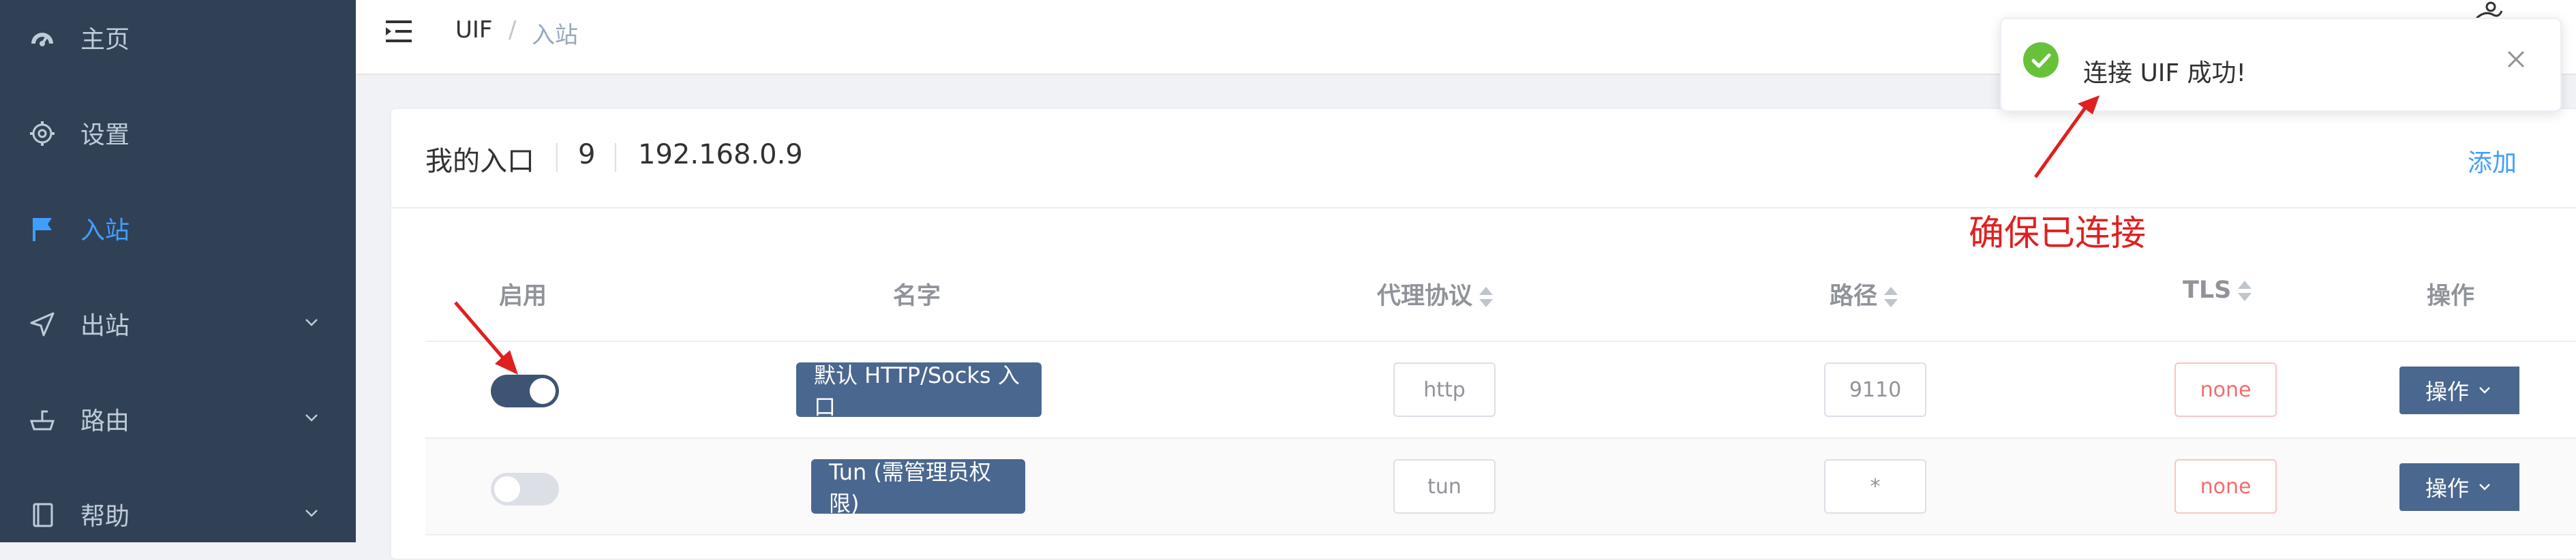 Image resolution: width=2576 pixels, height=560 pixels. I want to click on sidebar: 主页 设置 入站 出站 路由 帮助, so click(178, 271).